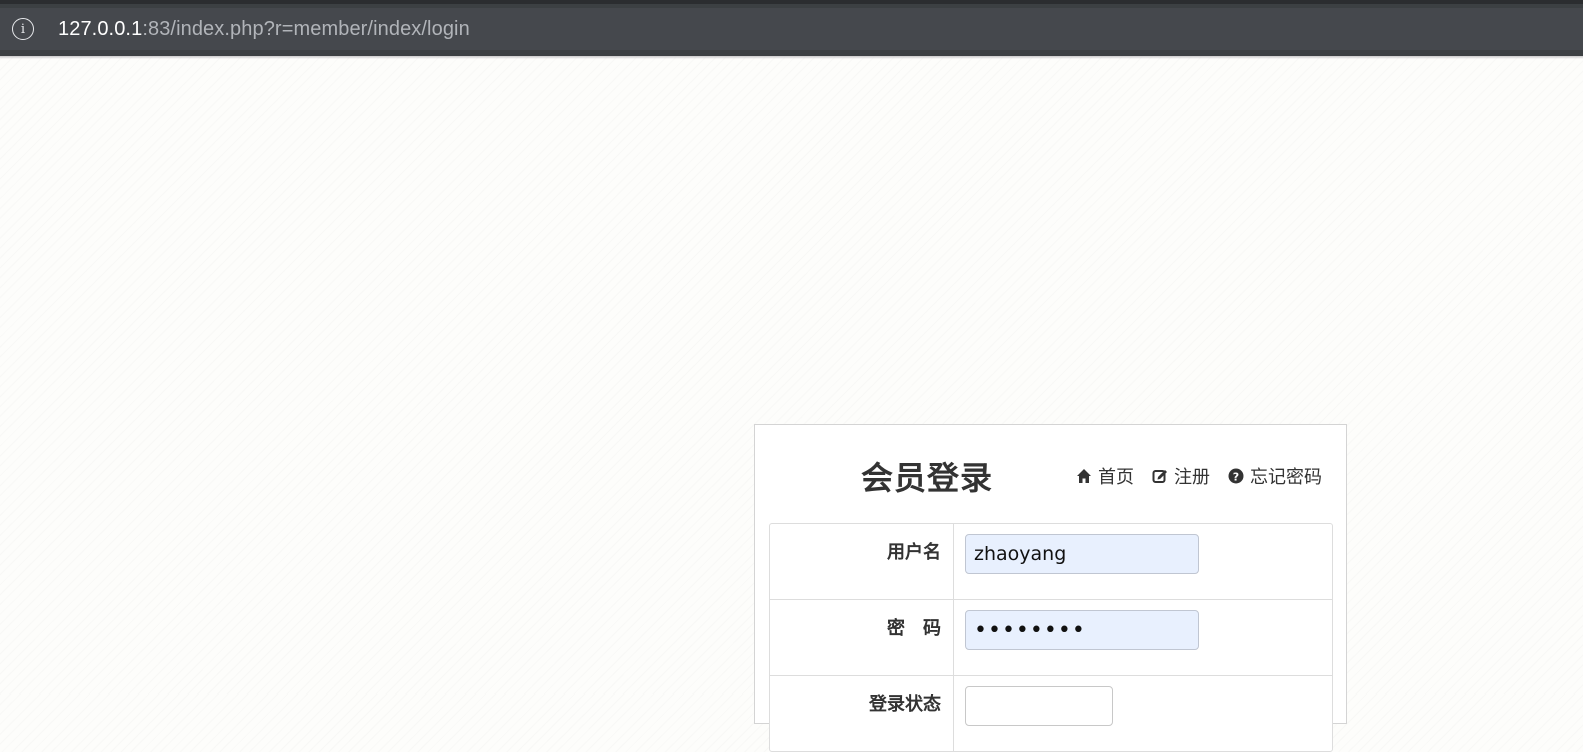 The height and width of the screenshot is (752, 1583). What do you see at coordinates (1084, 476) in the screenshot?
I see `home-icon` at bounding box center [1084, 476].